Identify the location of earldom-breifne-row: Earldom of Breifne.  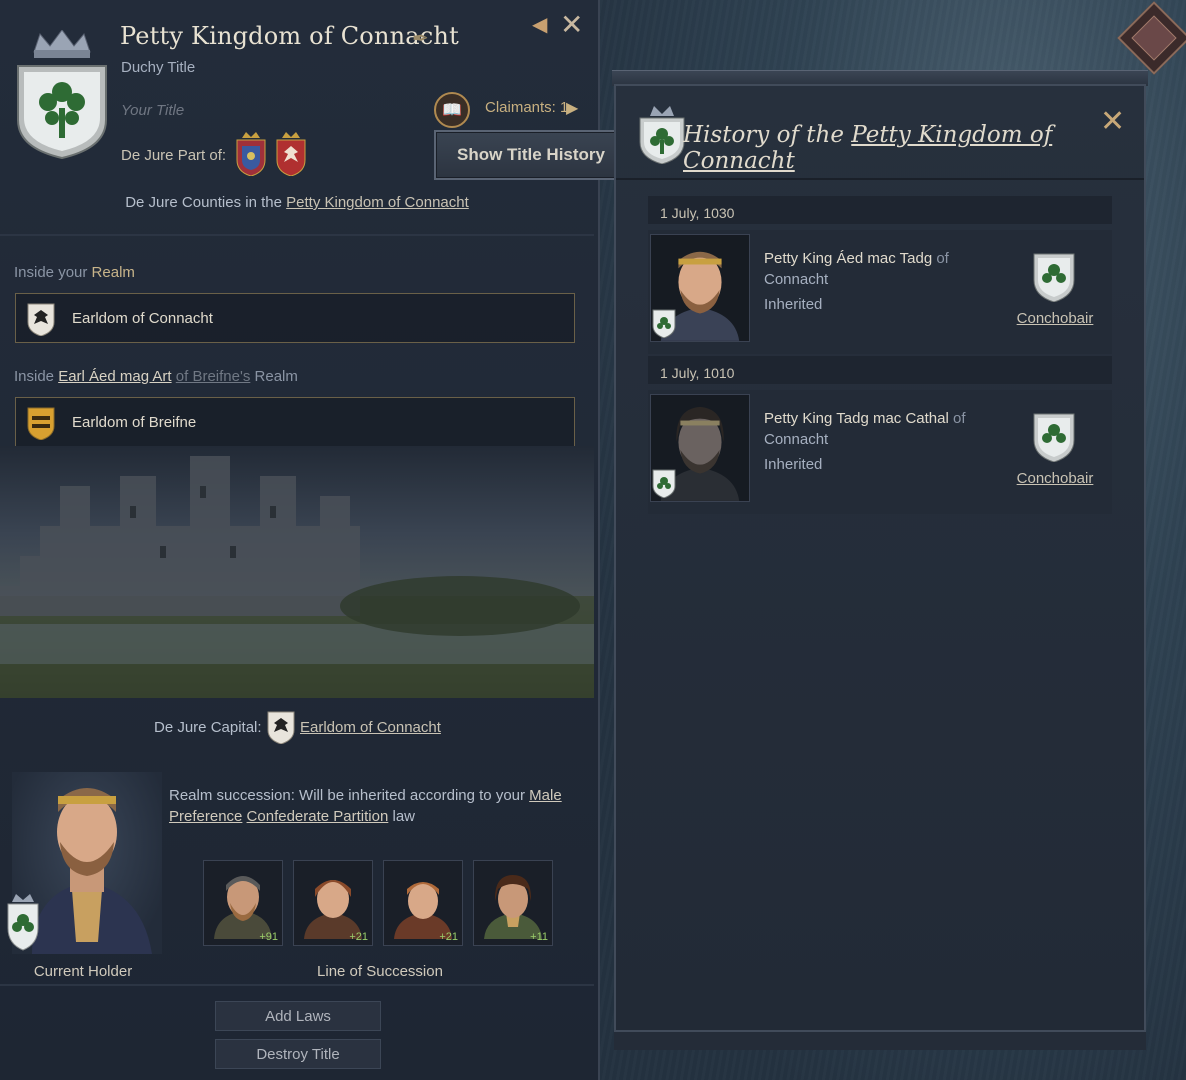
(295, 422).